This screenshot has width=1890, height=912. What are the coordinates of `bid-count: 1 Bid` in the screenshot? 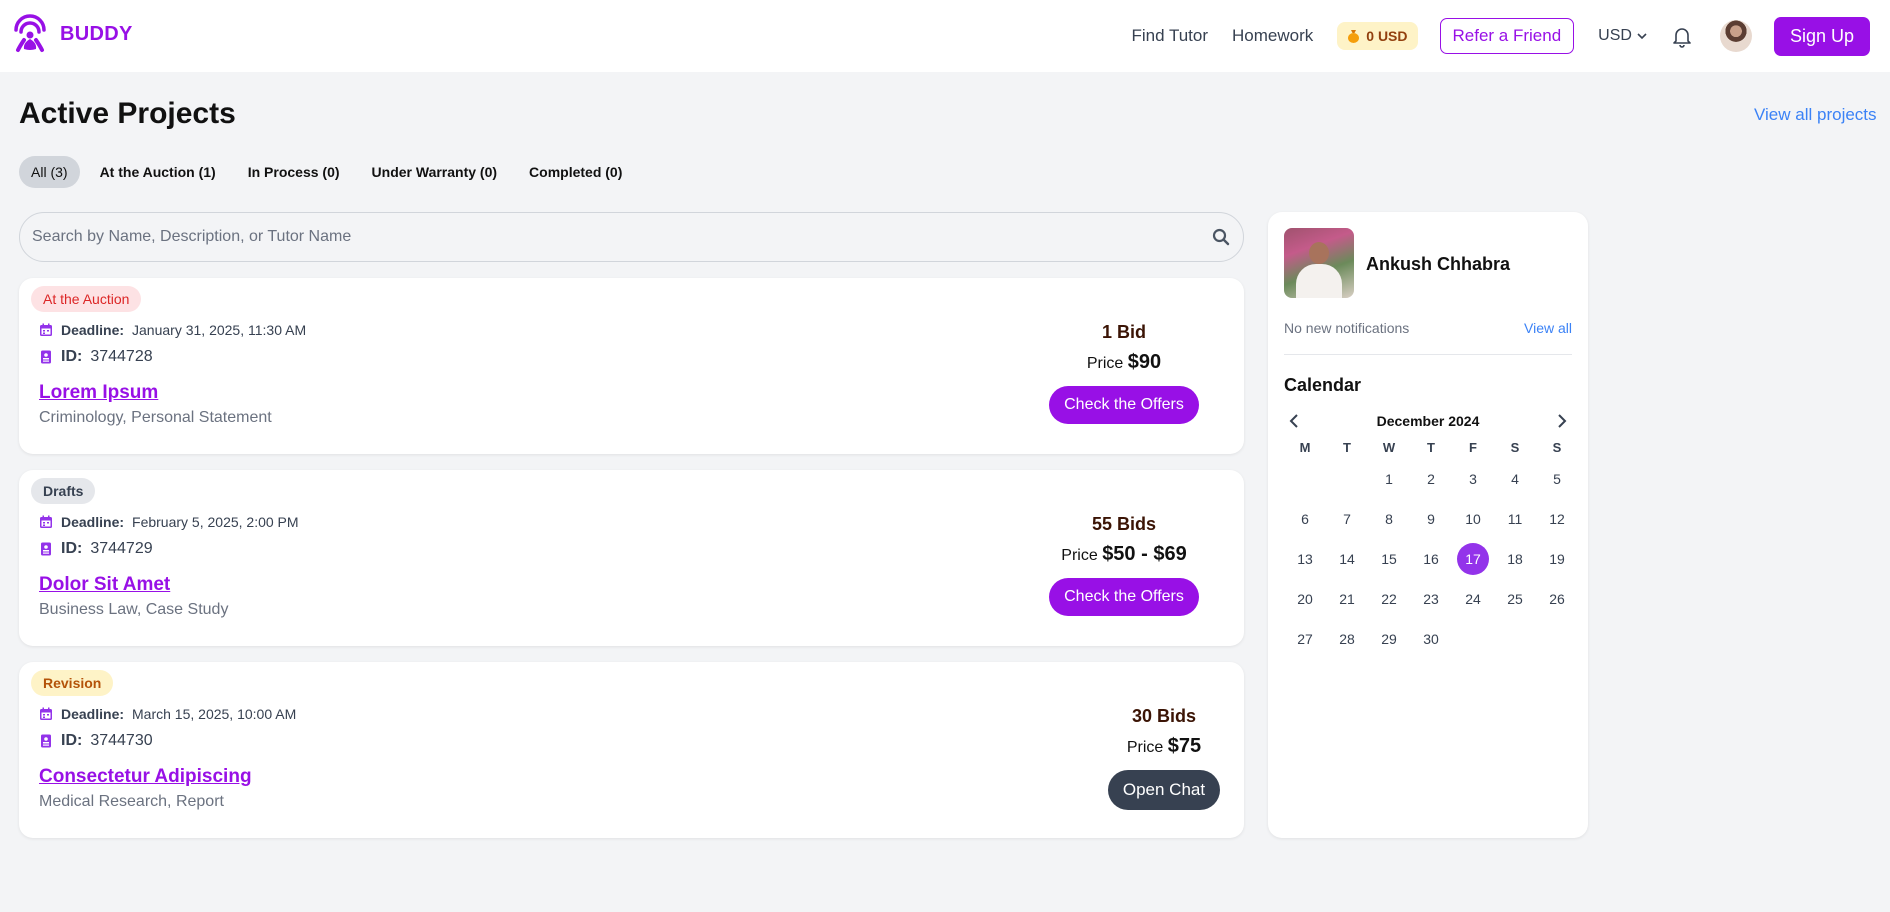 It's located at (1123, 332).